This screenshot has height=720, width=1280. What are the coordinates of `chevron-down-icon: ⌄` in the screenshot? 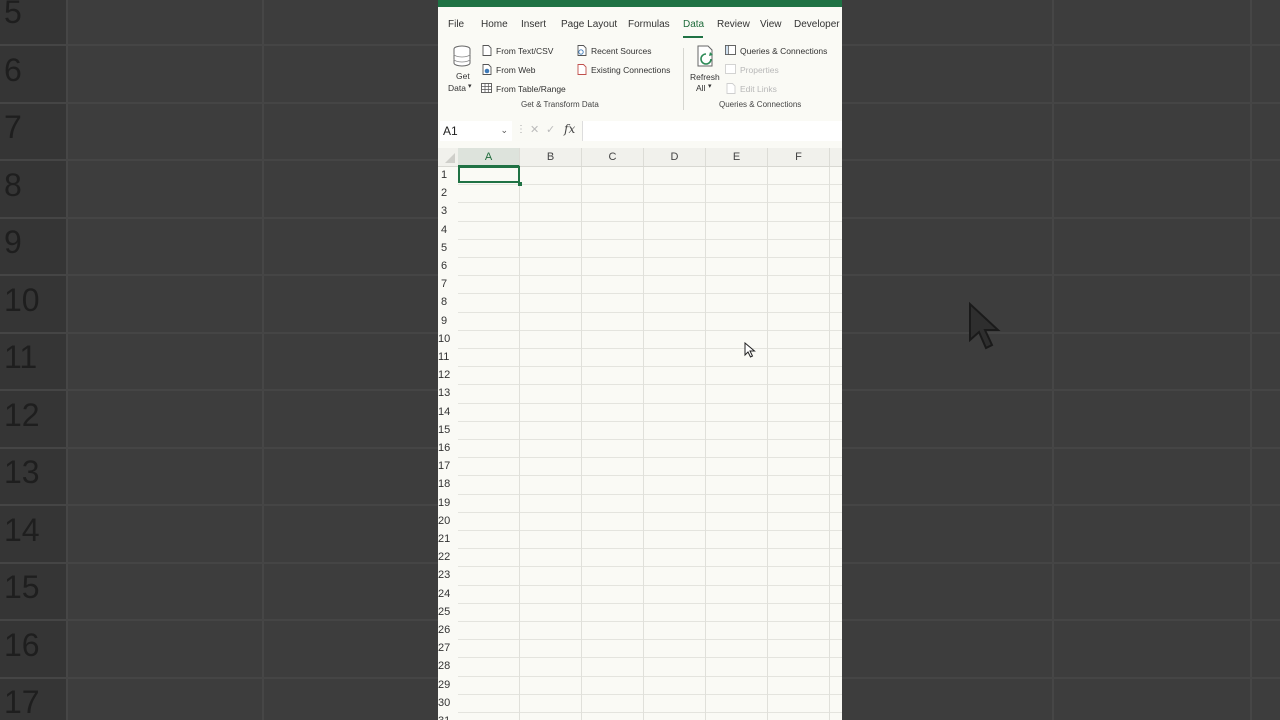 It's located at (504, 130).